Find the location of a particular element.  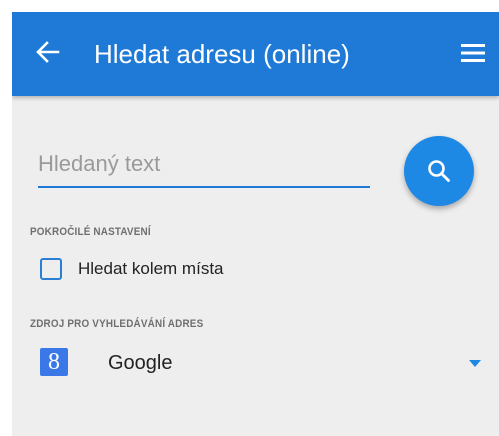

google-logo-icon: 8 is located at coordinates (54, 362).